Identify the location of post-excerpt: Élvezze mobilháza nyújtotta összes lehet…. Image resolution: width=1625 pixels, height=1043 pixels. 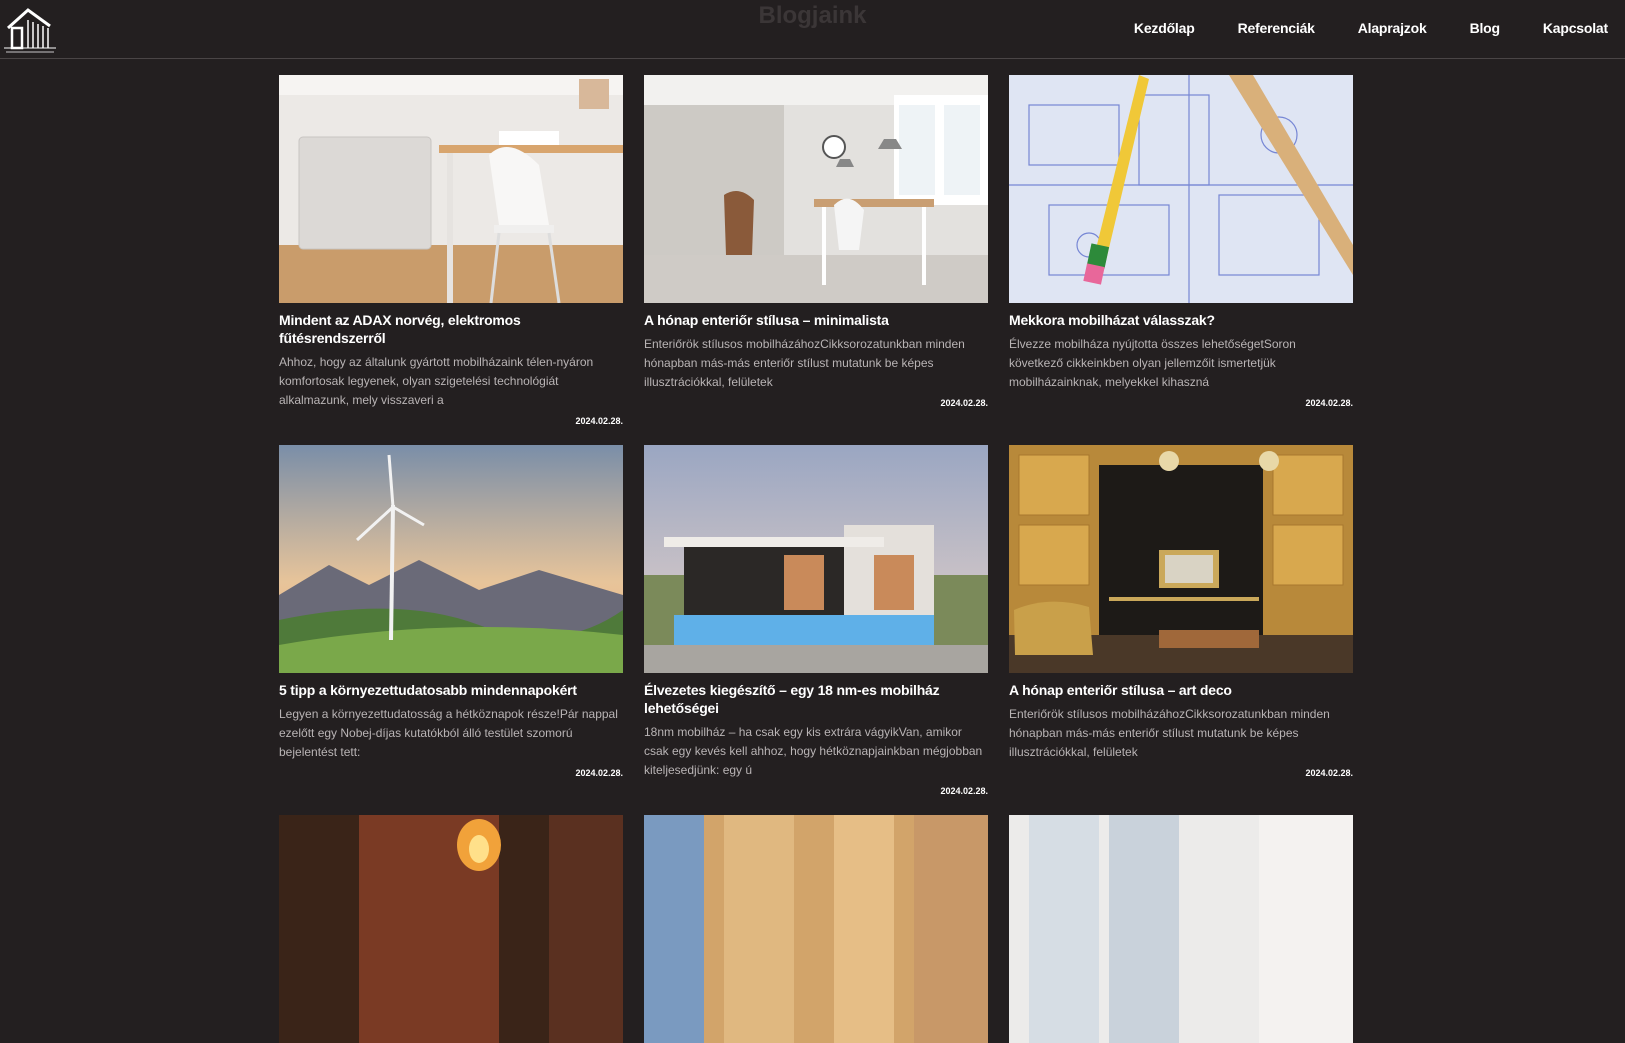
(1152, 363).